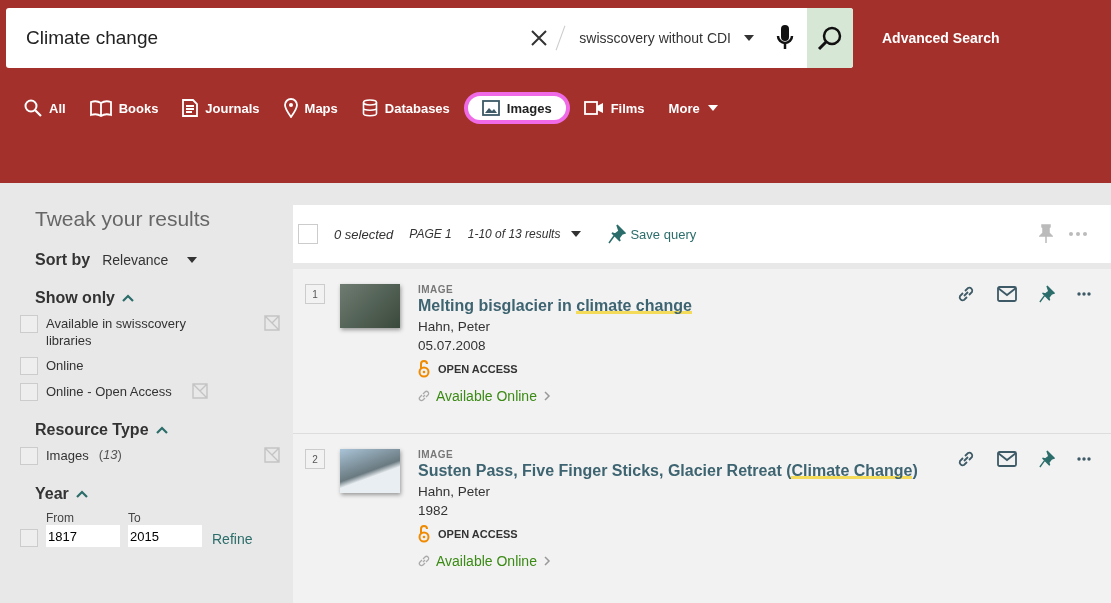 This screenshot has width=1111, height=603. I want to click on search-button, so click(830, 38).